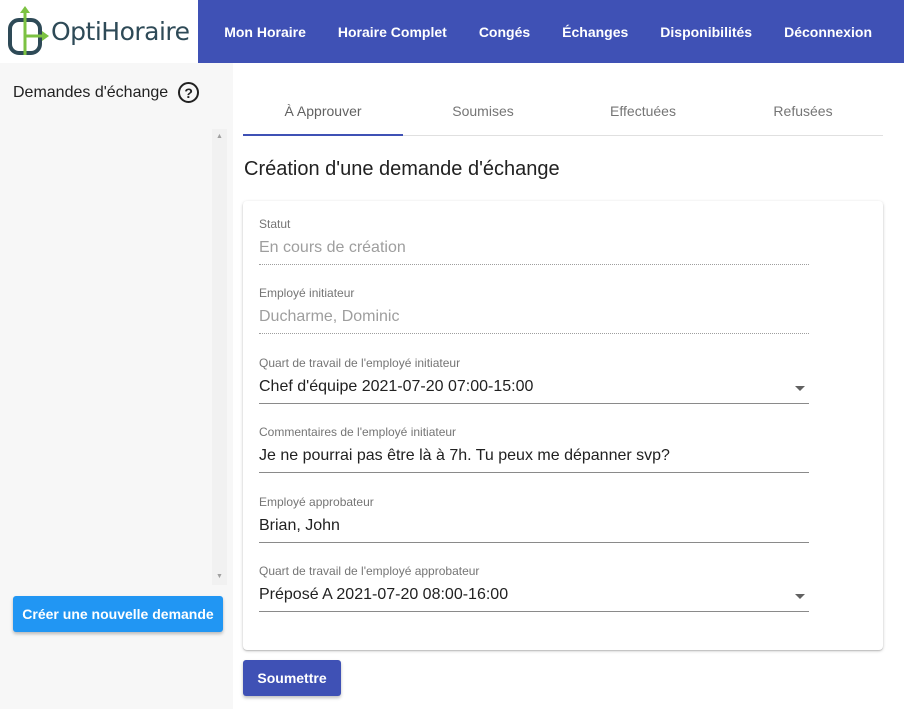 Image resolution: width=904 pixels, height=709 pixels. What do you see at coordinates (118, 614) in the screenshot?
I see `create-request-button: Créer une nouvelle demande` at bounding box center [118, 614].